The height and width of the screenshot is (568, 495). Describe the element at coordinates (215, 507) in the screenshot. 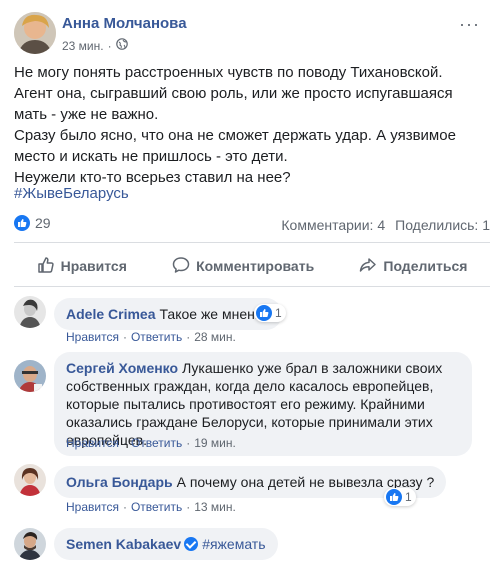

I see `comment-time: 13 мин.` at that location.